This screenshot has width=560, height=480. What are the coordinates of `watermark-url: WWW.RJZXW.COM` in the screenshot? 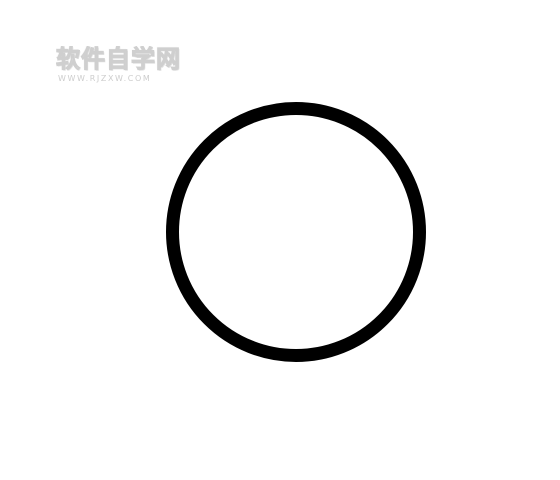 It's located at (105, 78).